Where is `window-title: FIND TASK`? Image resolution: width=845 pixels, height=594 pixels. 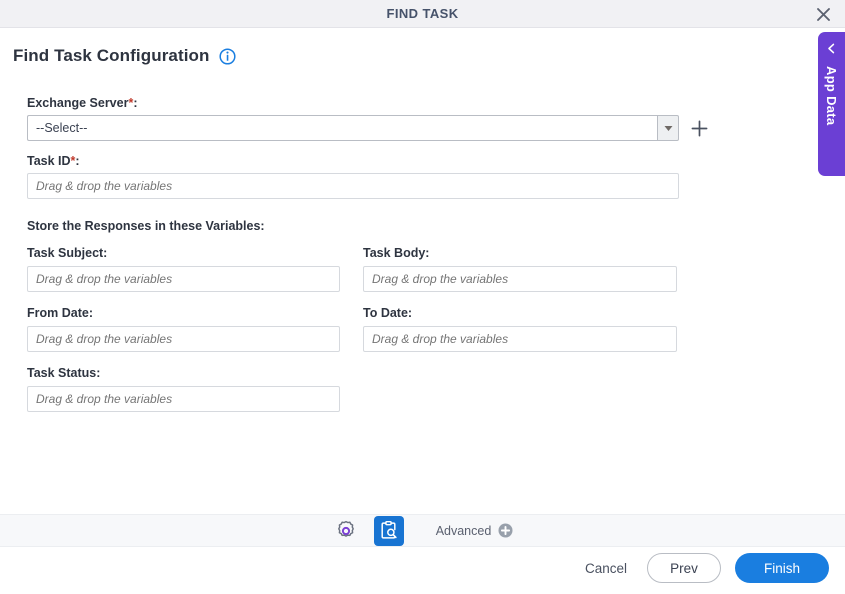
window-title: FIND TASK is located at coordinates (422, 13).